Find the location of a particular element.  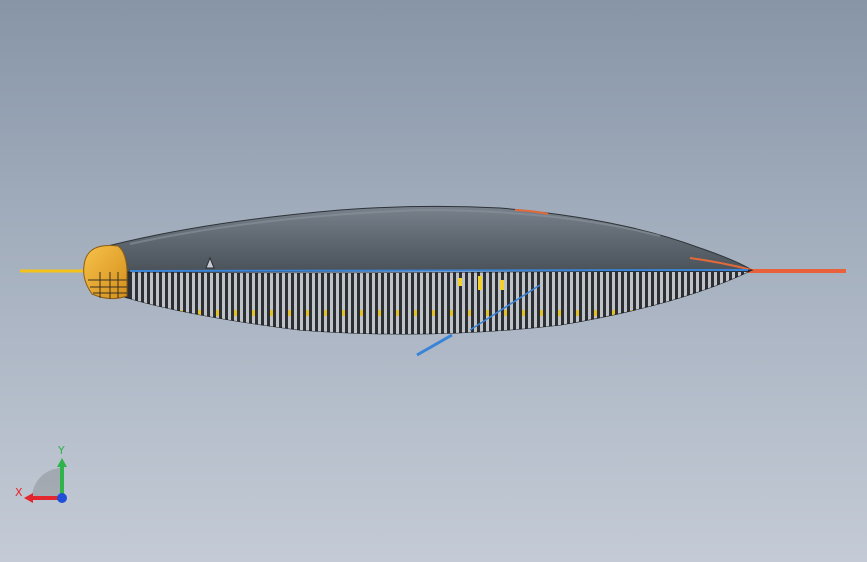

upper-hull-skin is located at coordinates (426, 239).